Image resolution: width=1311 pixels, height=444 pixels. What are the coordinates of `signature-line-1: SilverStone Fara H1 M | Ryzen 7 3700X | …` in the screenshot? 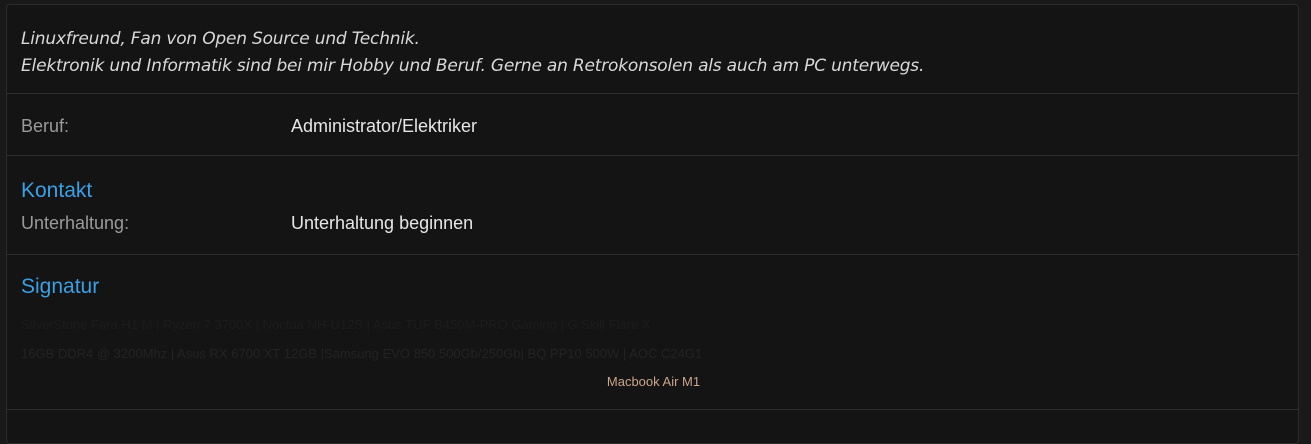 It's located at (336, 324).